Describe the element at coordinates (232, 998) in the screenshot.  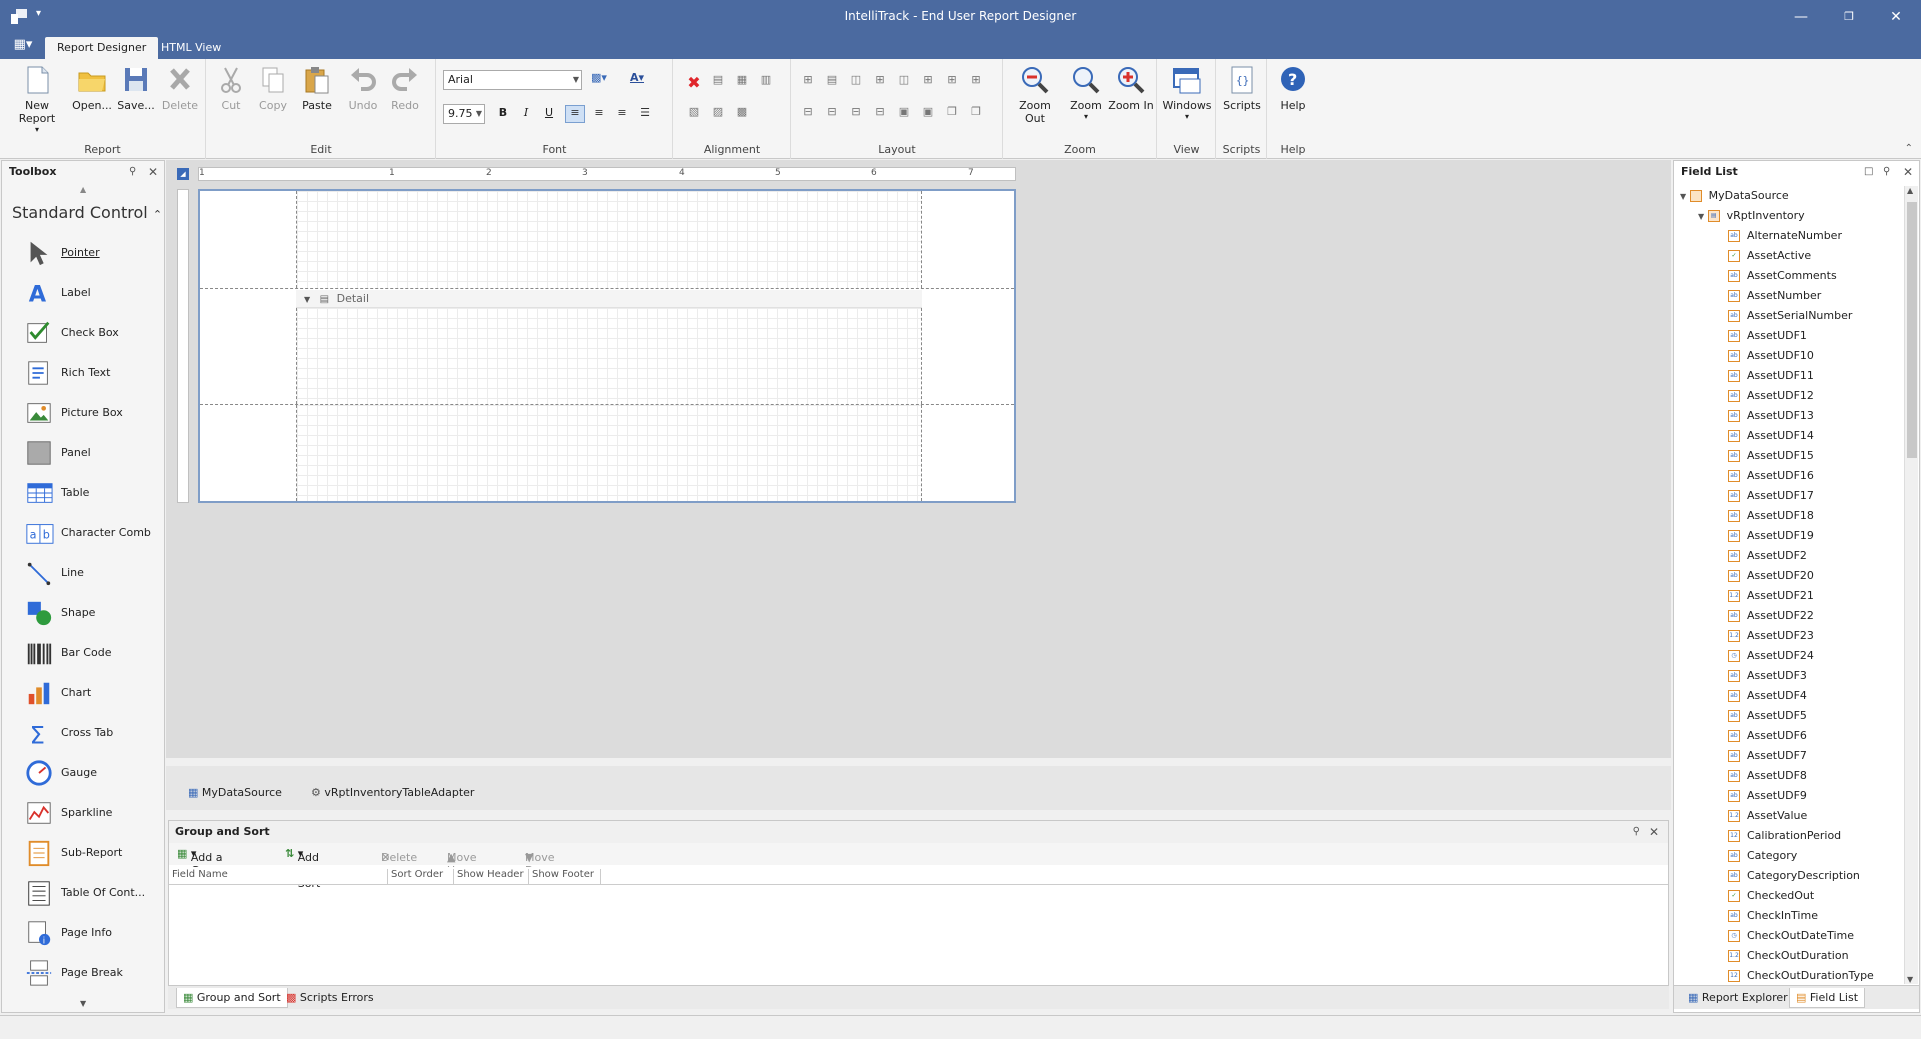
I see `tab-group-and-sort: ▦ Group and Sort` at that location.